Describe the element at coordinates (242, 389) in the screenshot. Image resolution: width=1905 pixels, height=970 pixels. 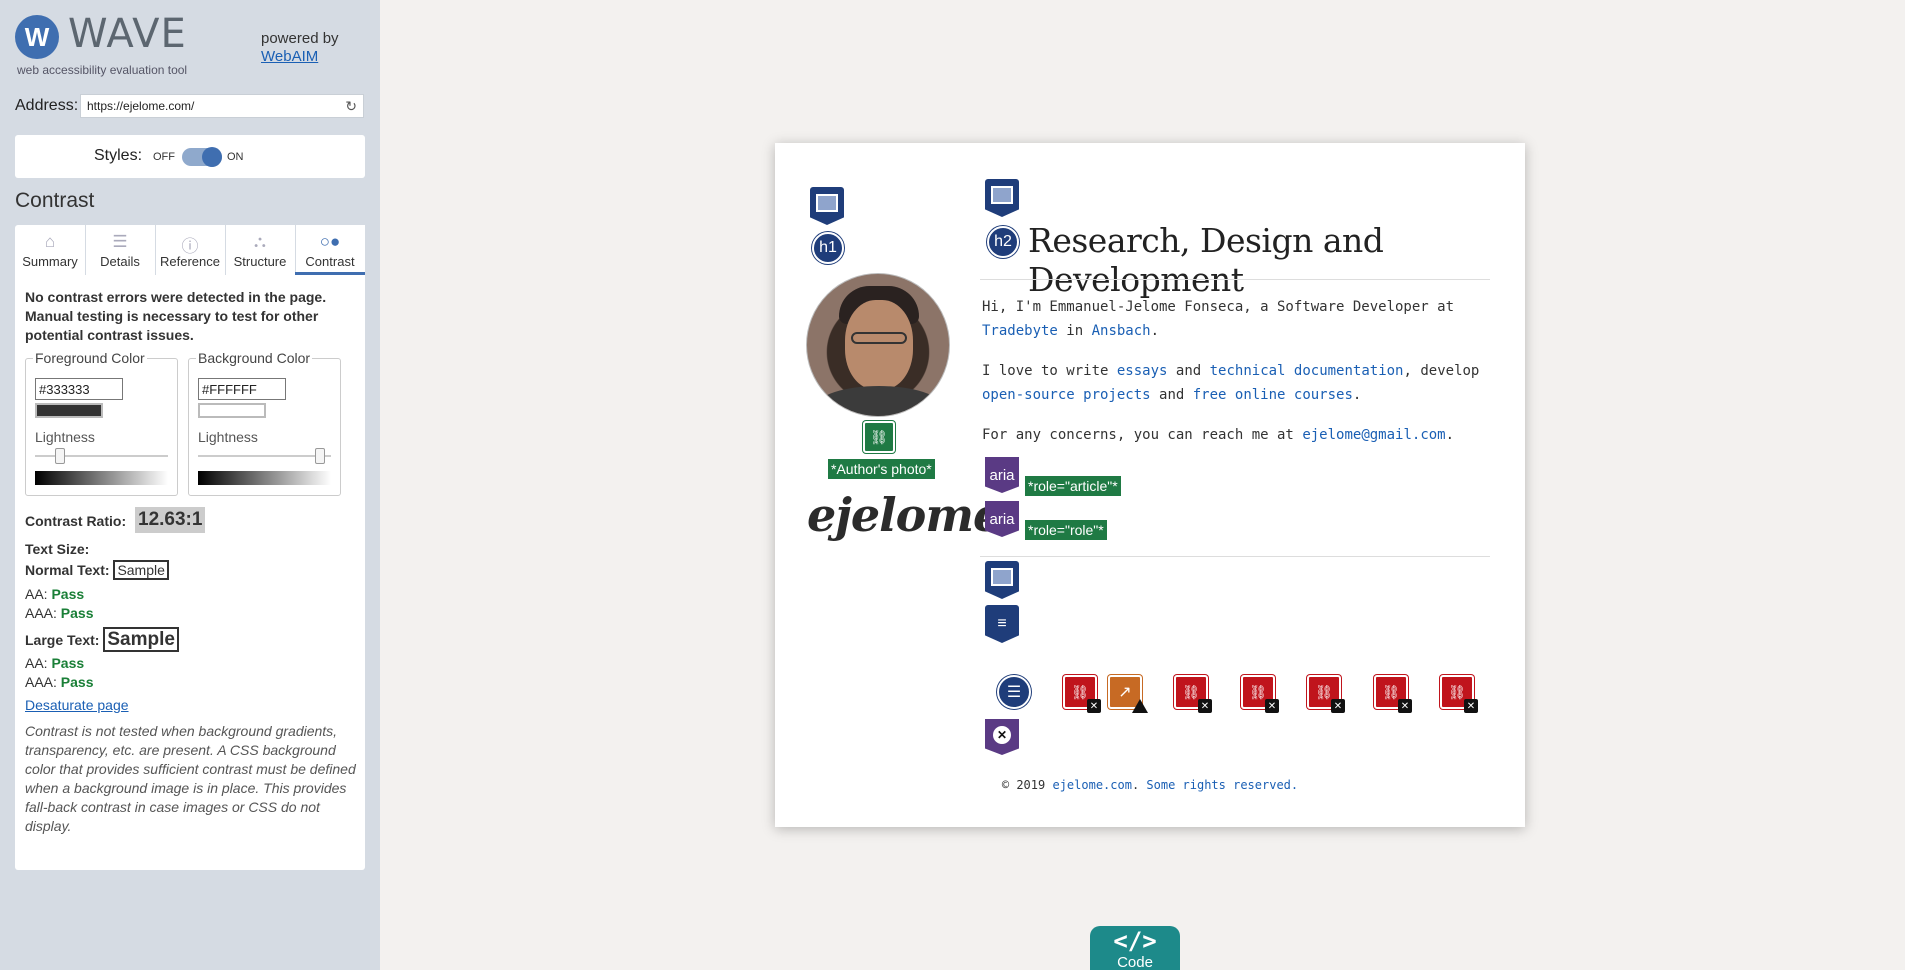
I see `background-hex-input: #FFFFFF` at that location.